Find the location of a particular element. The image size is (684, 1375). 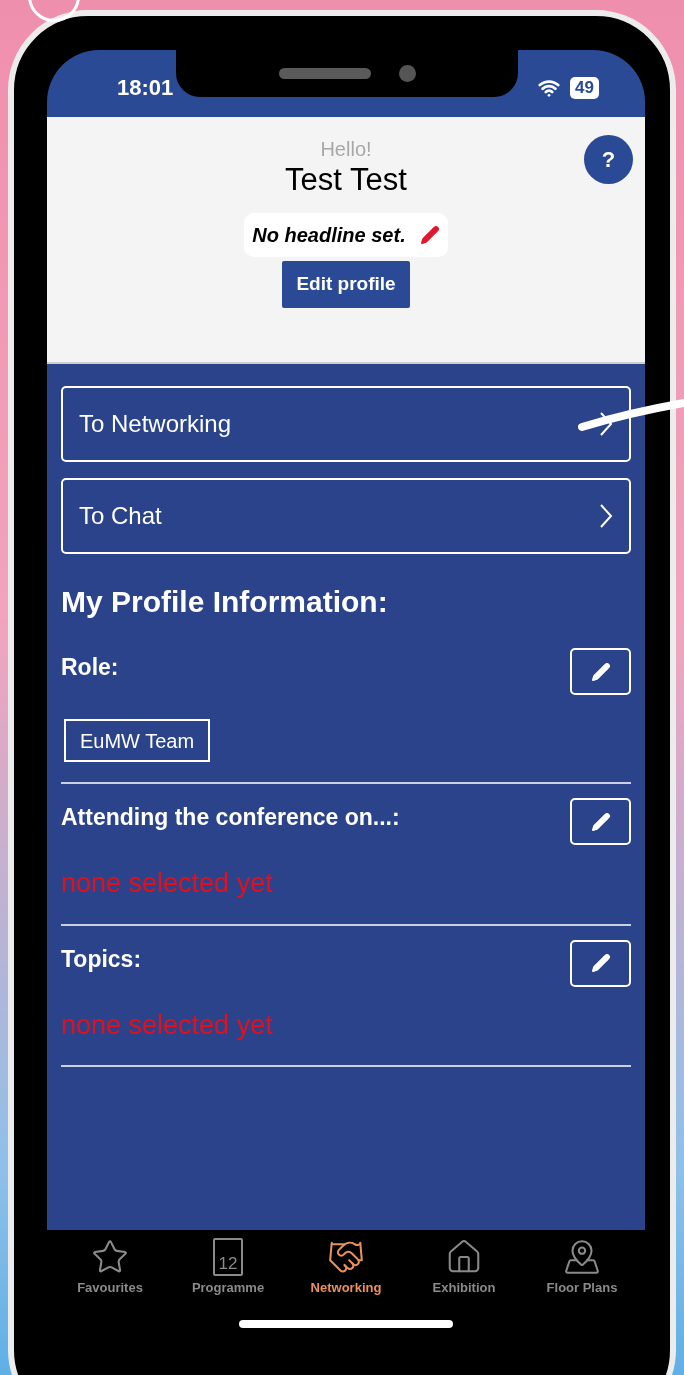

role-tag: EuMW Team is located at coordinates (137, 740).